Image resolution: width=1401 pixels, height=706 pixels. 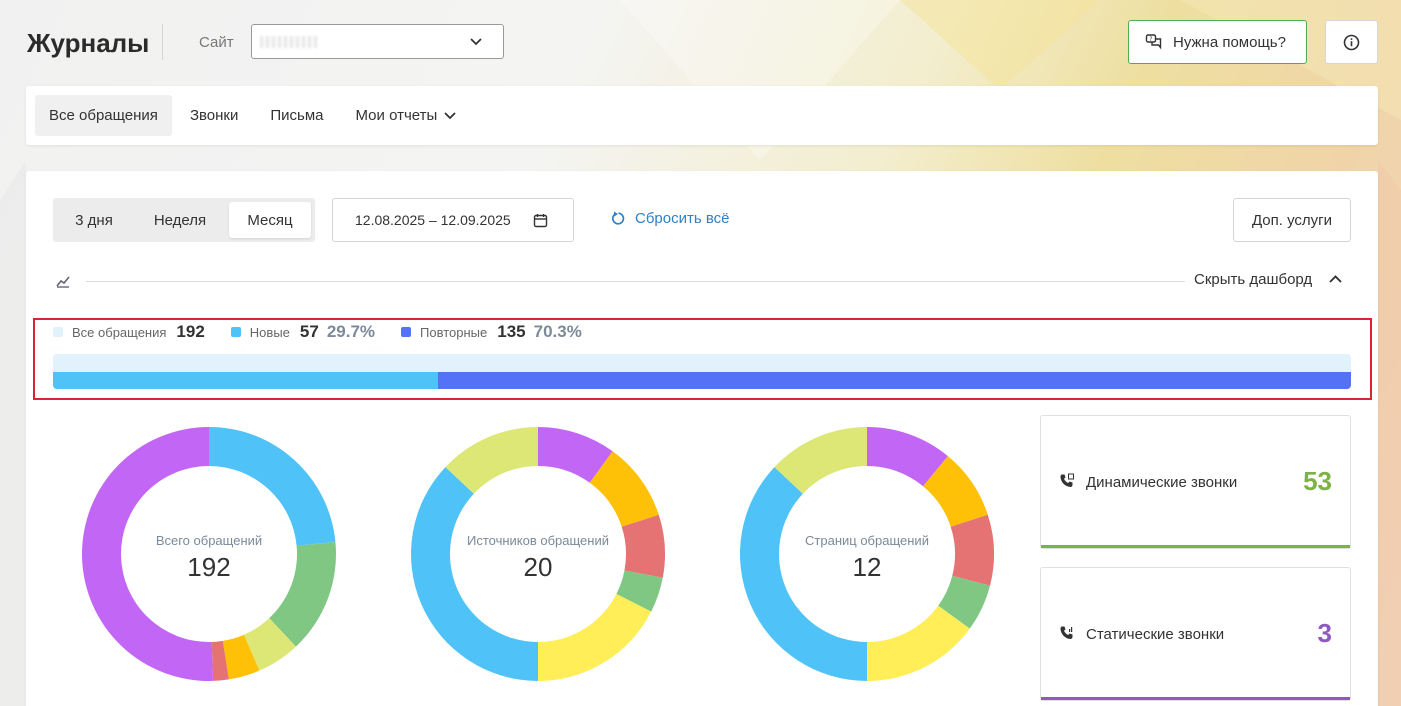 I want to click on tab-label: Звонки, so click(x=214, y=115).